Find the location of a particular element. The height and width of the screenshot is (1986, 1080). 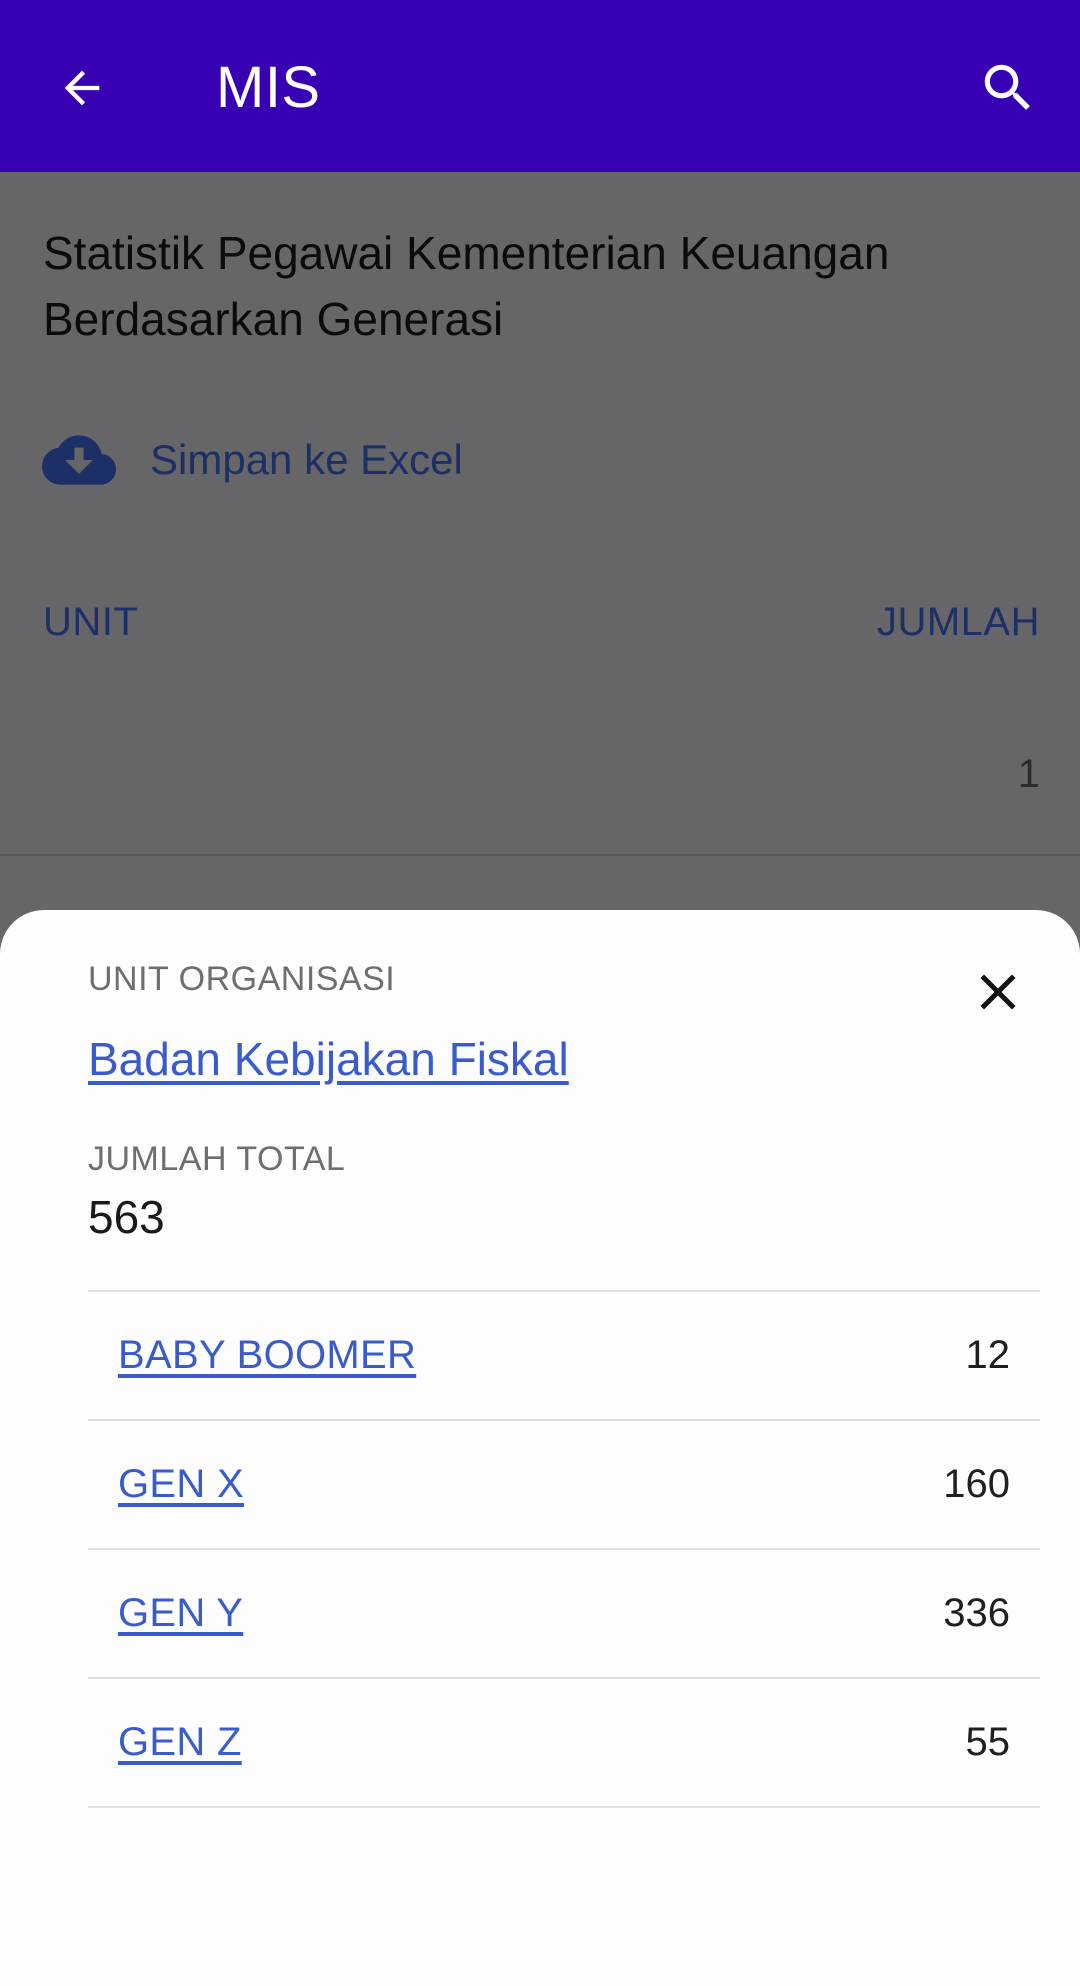

back-button is located at coordinates (82, 88).